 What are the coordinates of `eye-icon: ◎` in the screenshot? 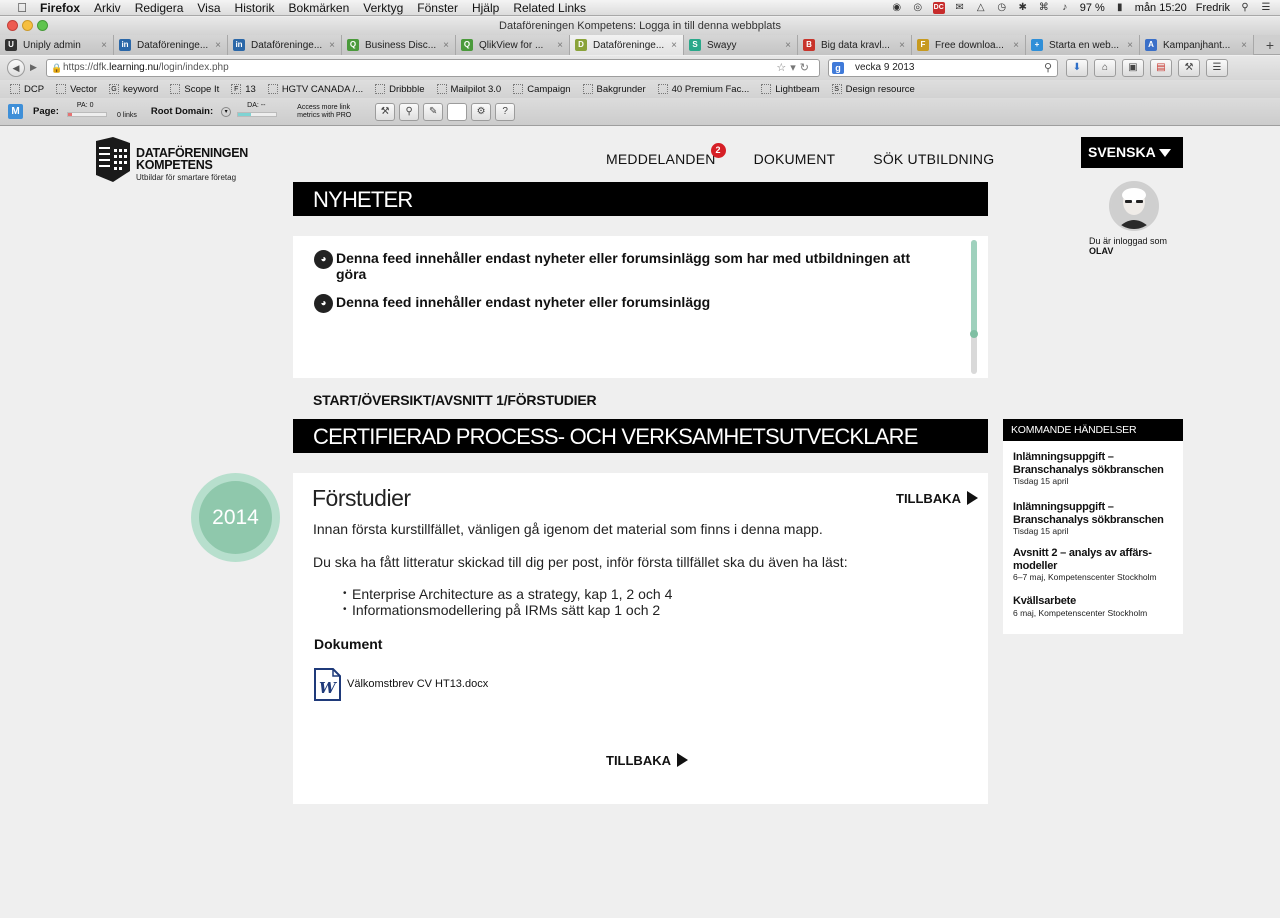 It's located at (918, 8).